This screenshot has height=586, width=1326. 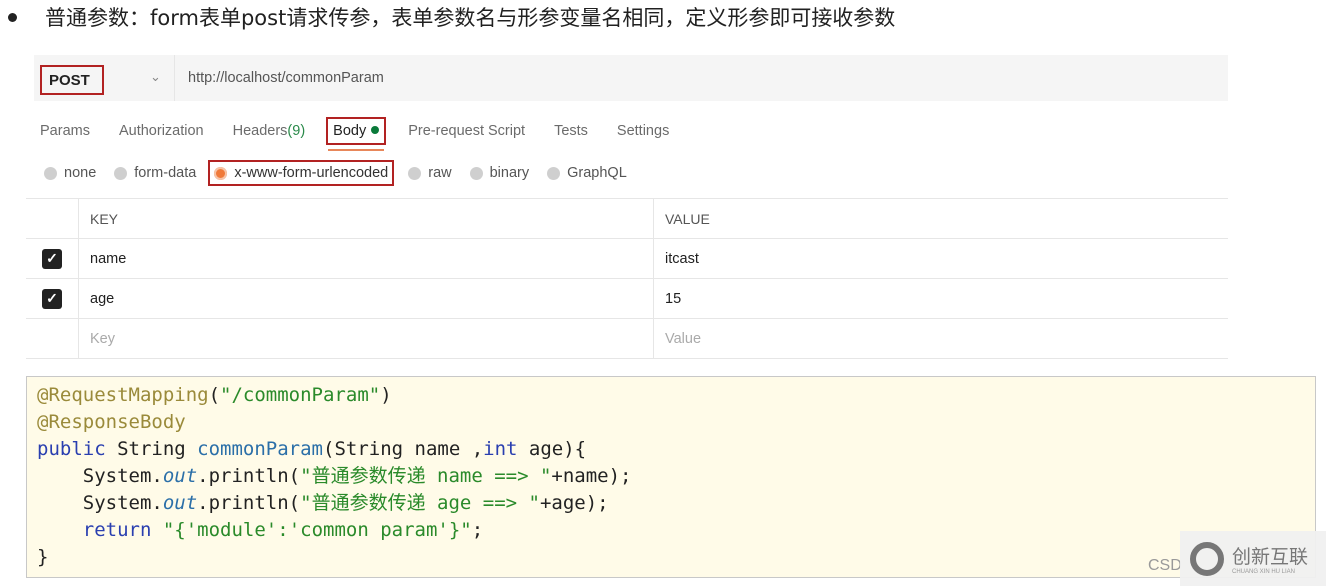 I want to click on radio-label: none, so click(x=80, y=173).